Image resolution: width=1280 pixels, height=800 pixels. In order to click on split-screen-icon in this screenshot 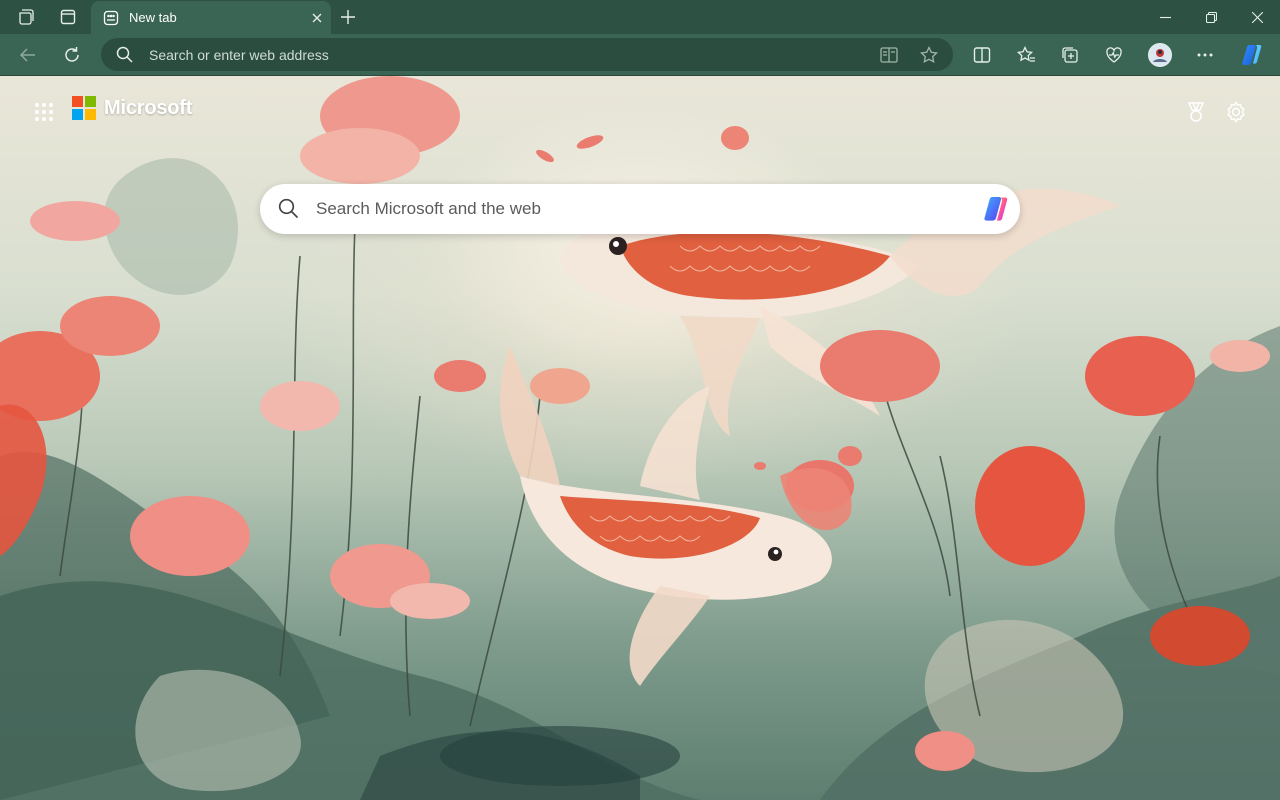, I will do `click(982, 55)`.